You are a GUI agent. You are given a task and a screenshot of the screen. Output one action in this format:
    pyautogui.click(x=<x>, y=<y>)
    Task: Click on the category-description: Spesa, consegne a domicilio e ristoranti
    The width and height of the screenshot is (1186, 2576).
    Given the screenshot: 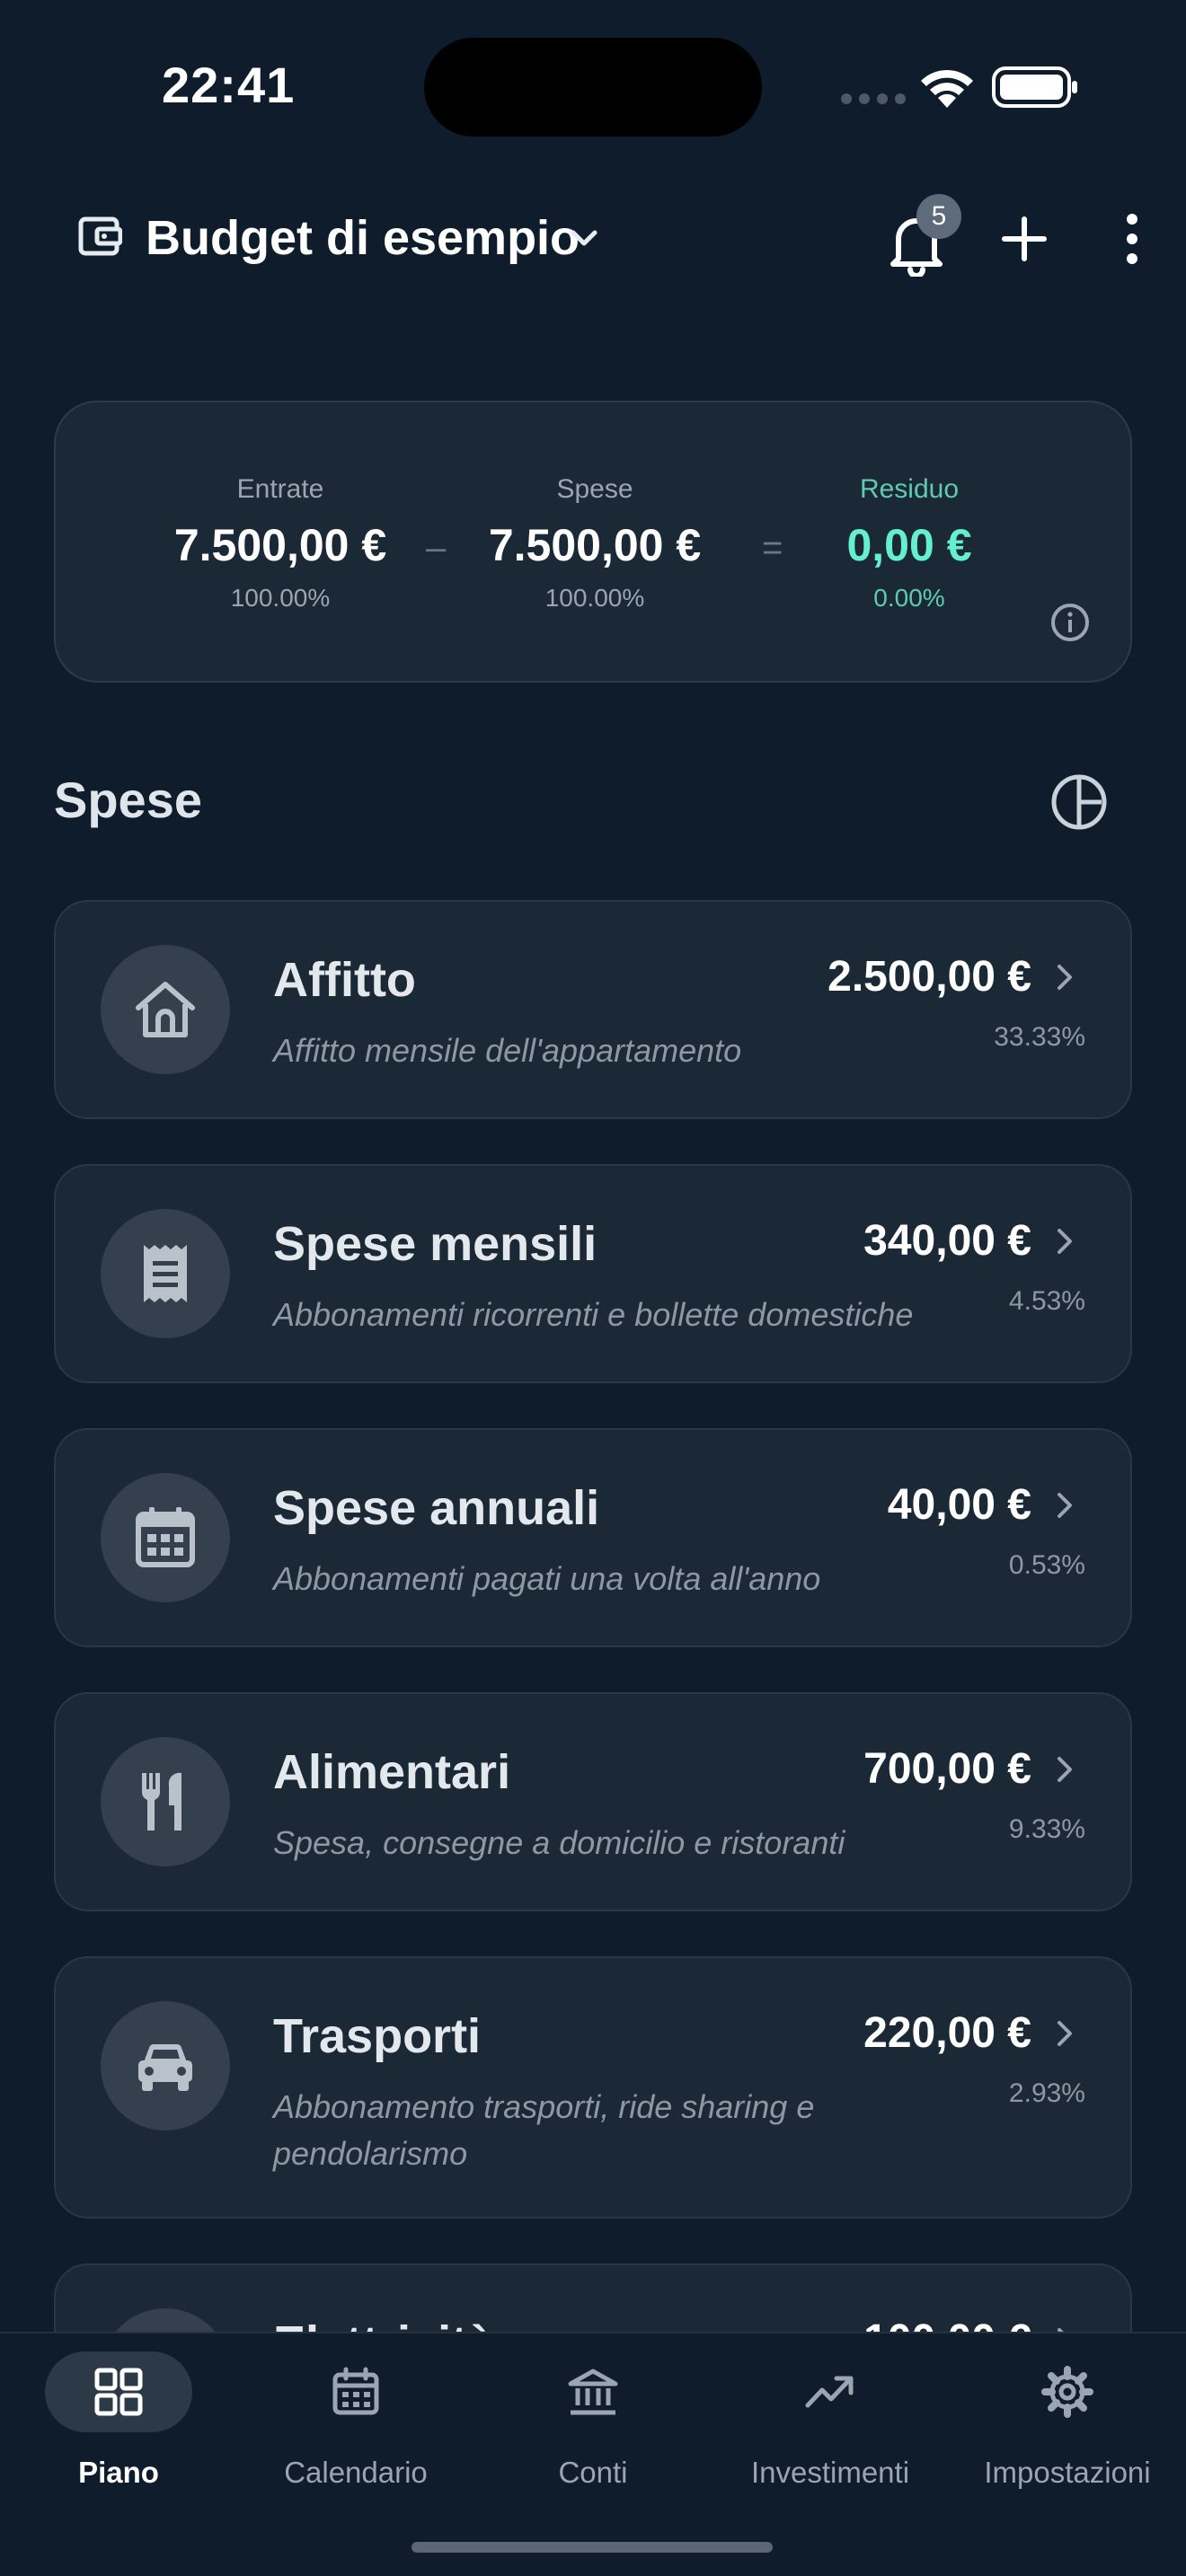 What is the action you would take?
    pyautogui.click(x=559, y=1842)
    